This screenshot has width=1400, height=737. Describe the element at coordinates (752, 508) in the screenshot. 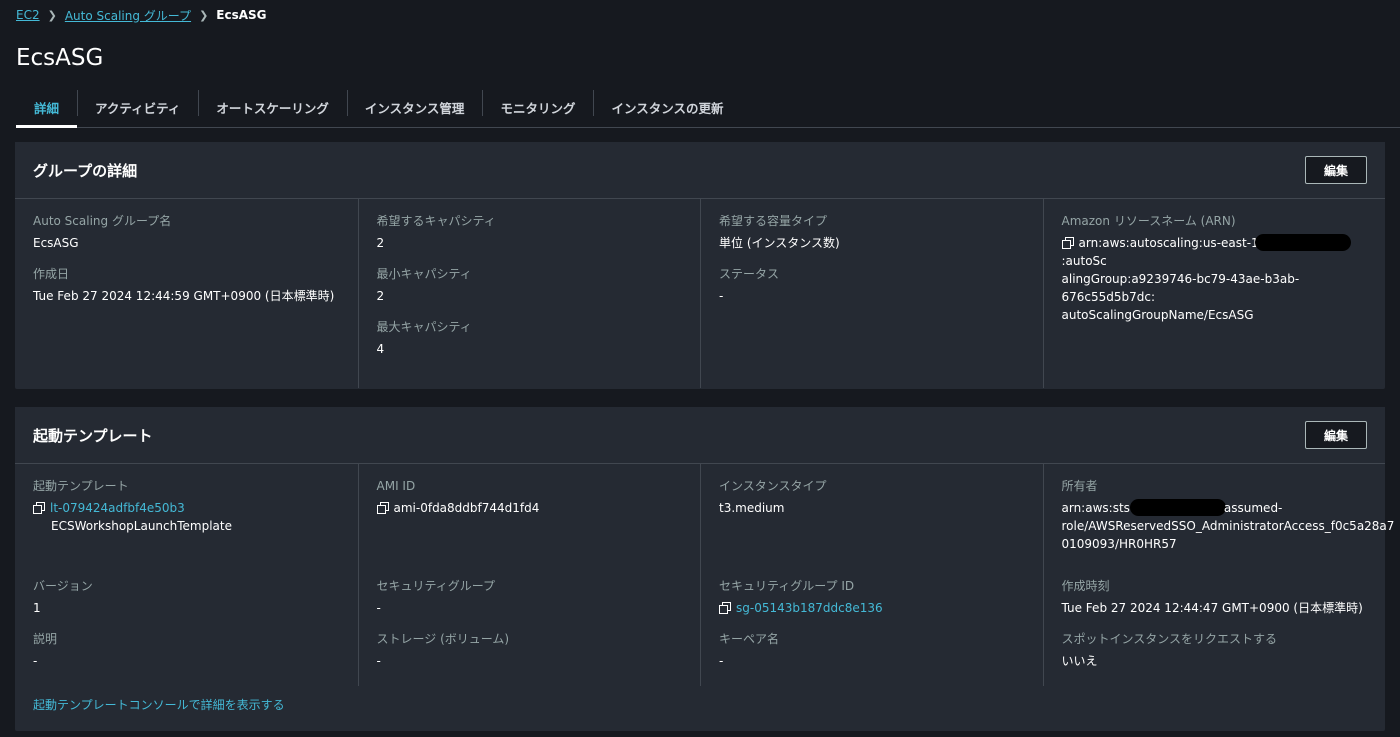

I see `field-value: t3.medium` at that location.